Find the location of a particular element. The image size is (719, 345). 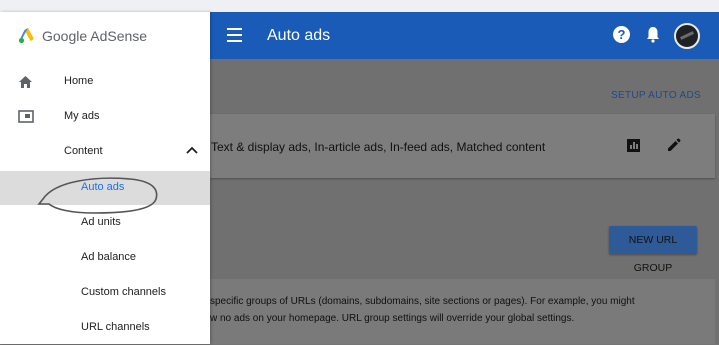

sidebar-item-ad-balance: Ad balance is located at coordinates (105, 258).